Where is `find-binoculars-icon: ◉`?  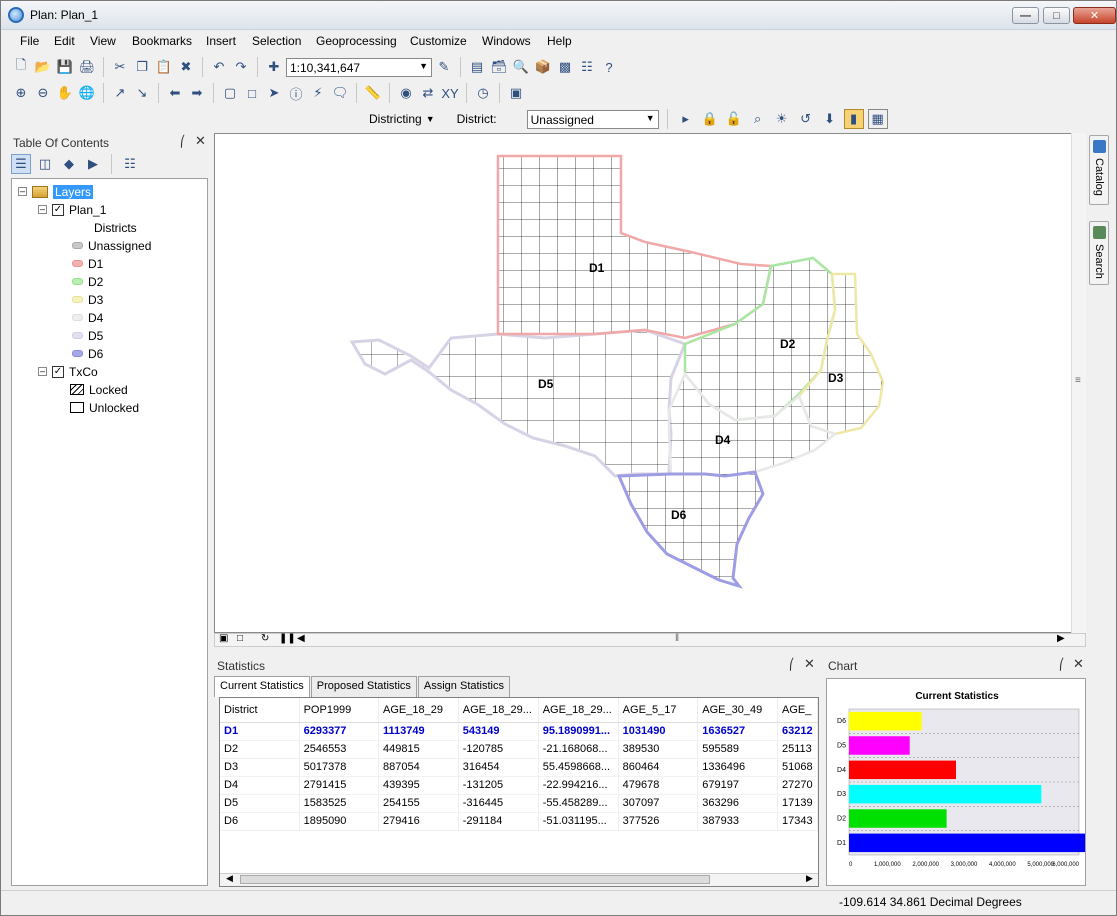 find-binoculars-icon: ◉ is located at coordinates (406, 93).